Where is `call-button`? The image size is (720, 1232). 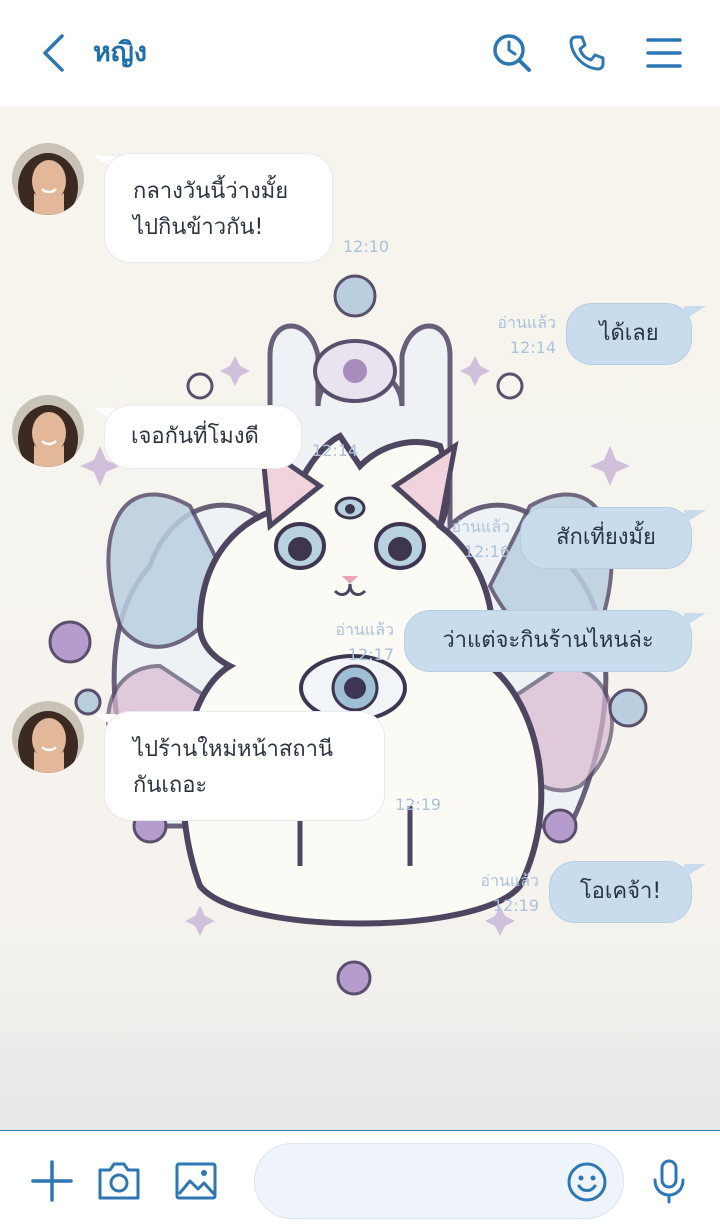
call-button is located at coordinates (587, 53).